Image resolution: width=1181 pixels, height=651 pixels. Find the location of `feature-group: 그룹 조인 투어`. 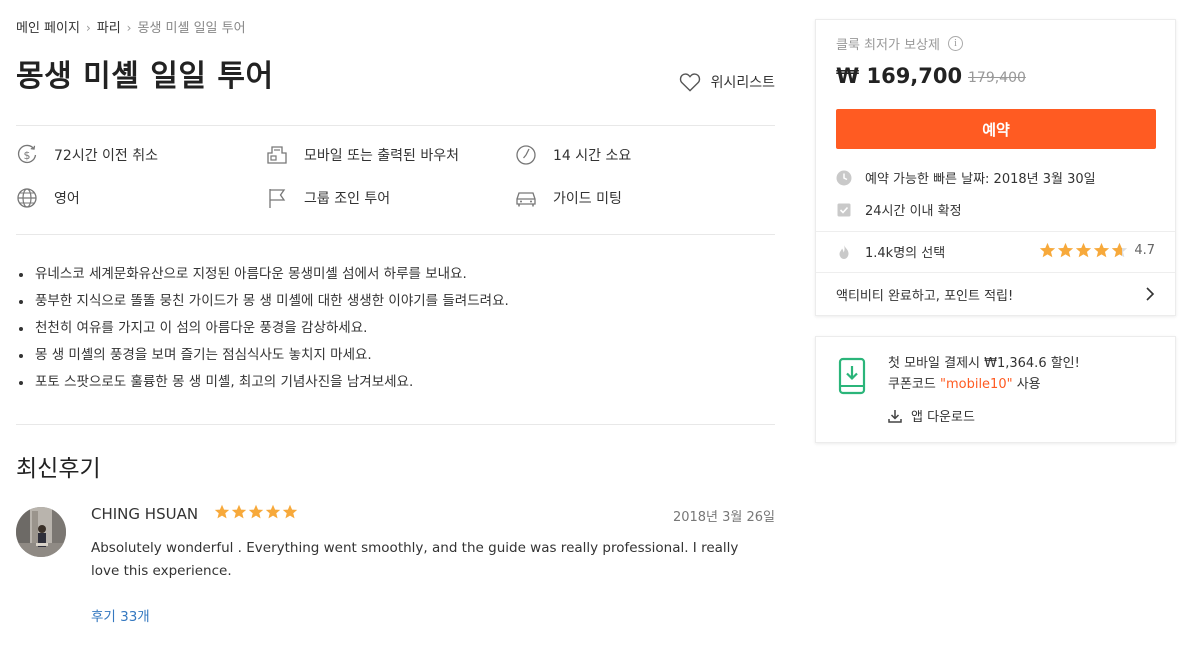

feature-group: 그룹 조인 투어 is located at coordinates (328, 198).